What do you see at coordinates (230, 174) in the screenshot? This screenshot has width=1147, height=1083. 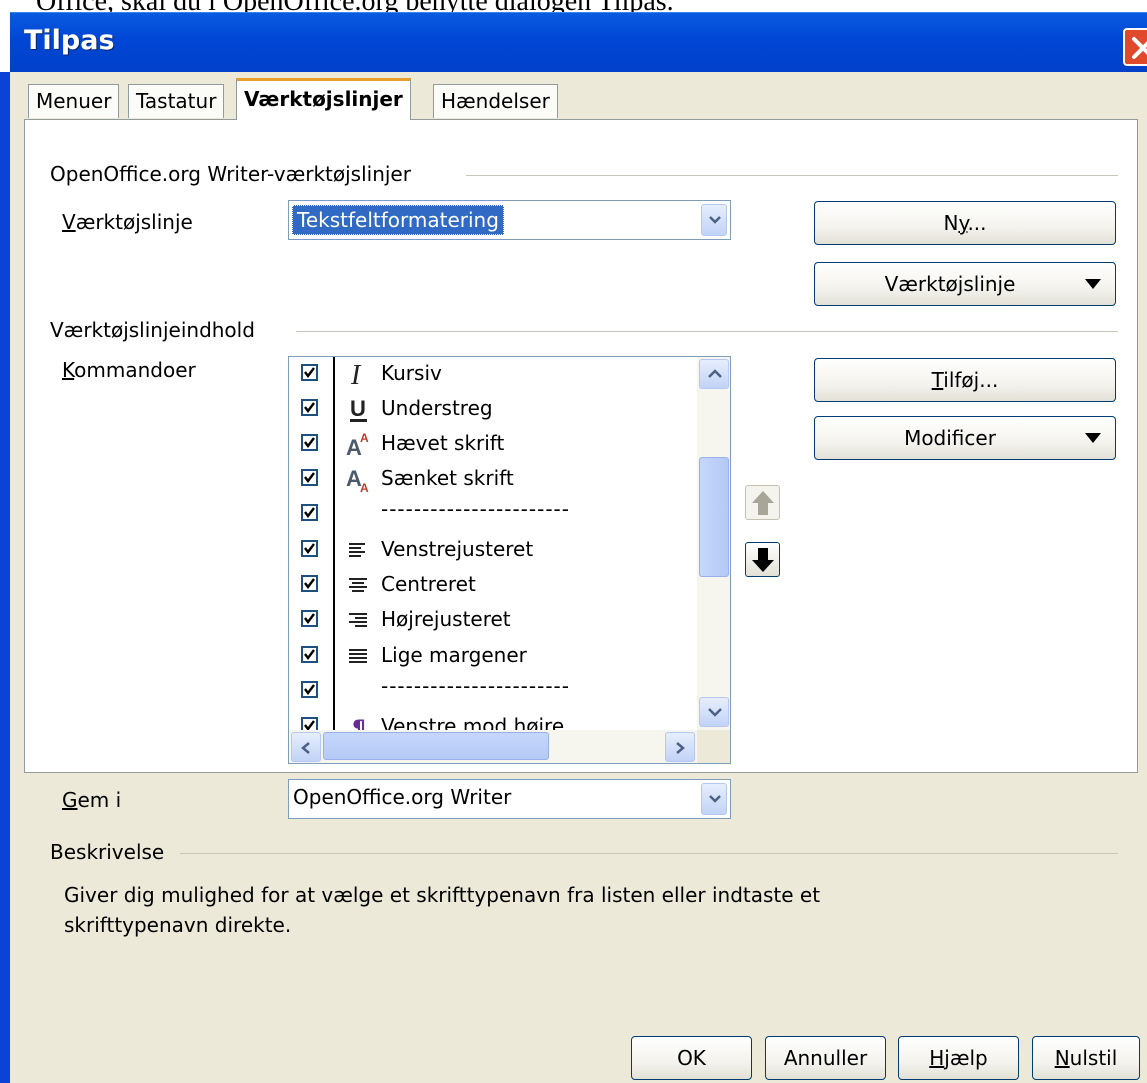 I see `toolbars-section-heading: OpenOffice.org Writer-værktøjslinjer` at bounding box center [230, 174].